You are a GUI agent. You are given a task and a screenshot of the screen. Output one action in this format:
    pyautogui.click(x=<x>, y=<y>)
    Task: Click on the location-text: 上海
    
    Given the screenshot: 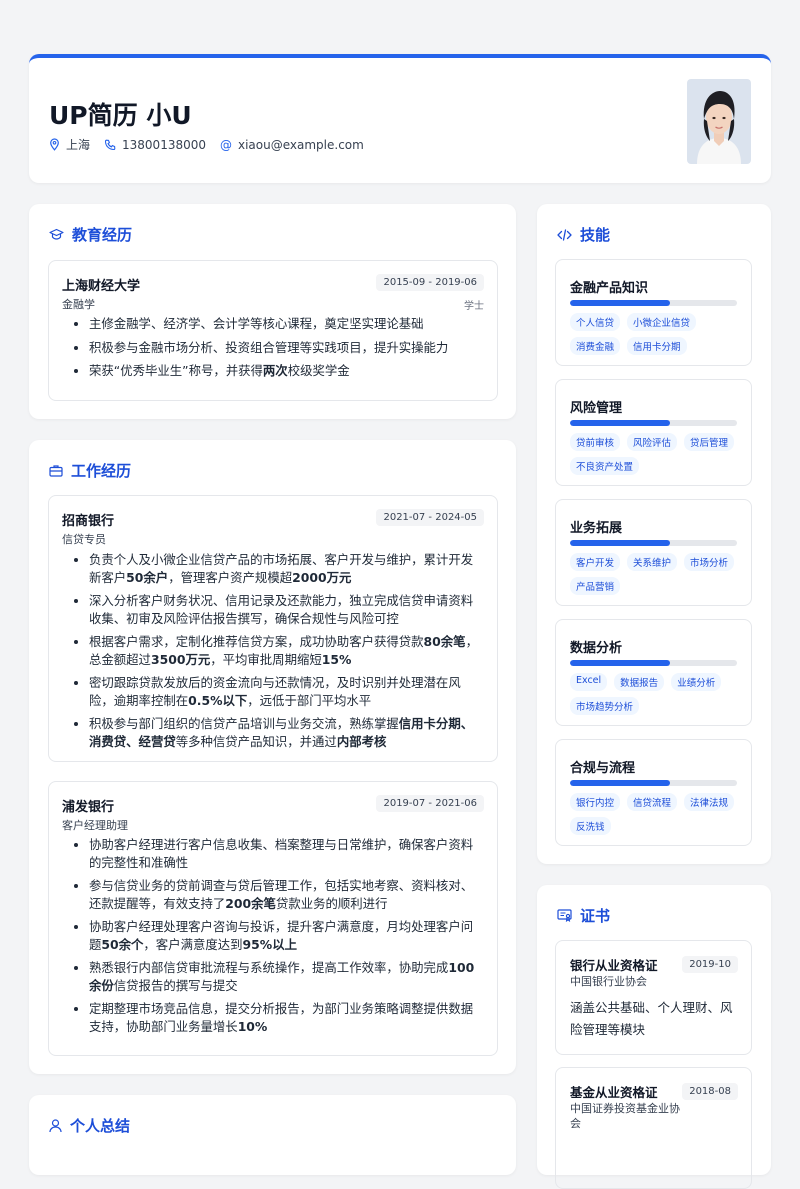 What is the action you would take?
    pyautogui.click(x=78, y=145)
    